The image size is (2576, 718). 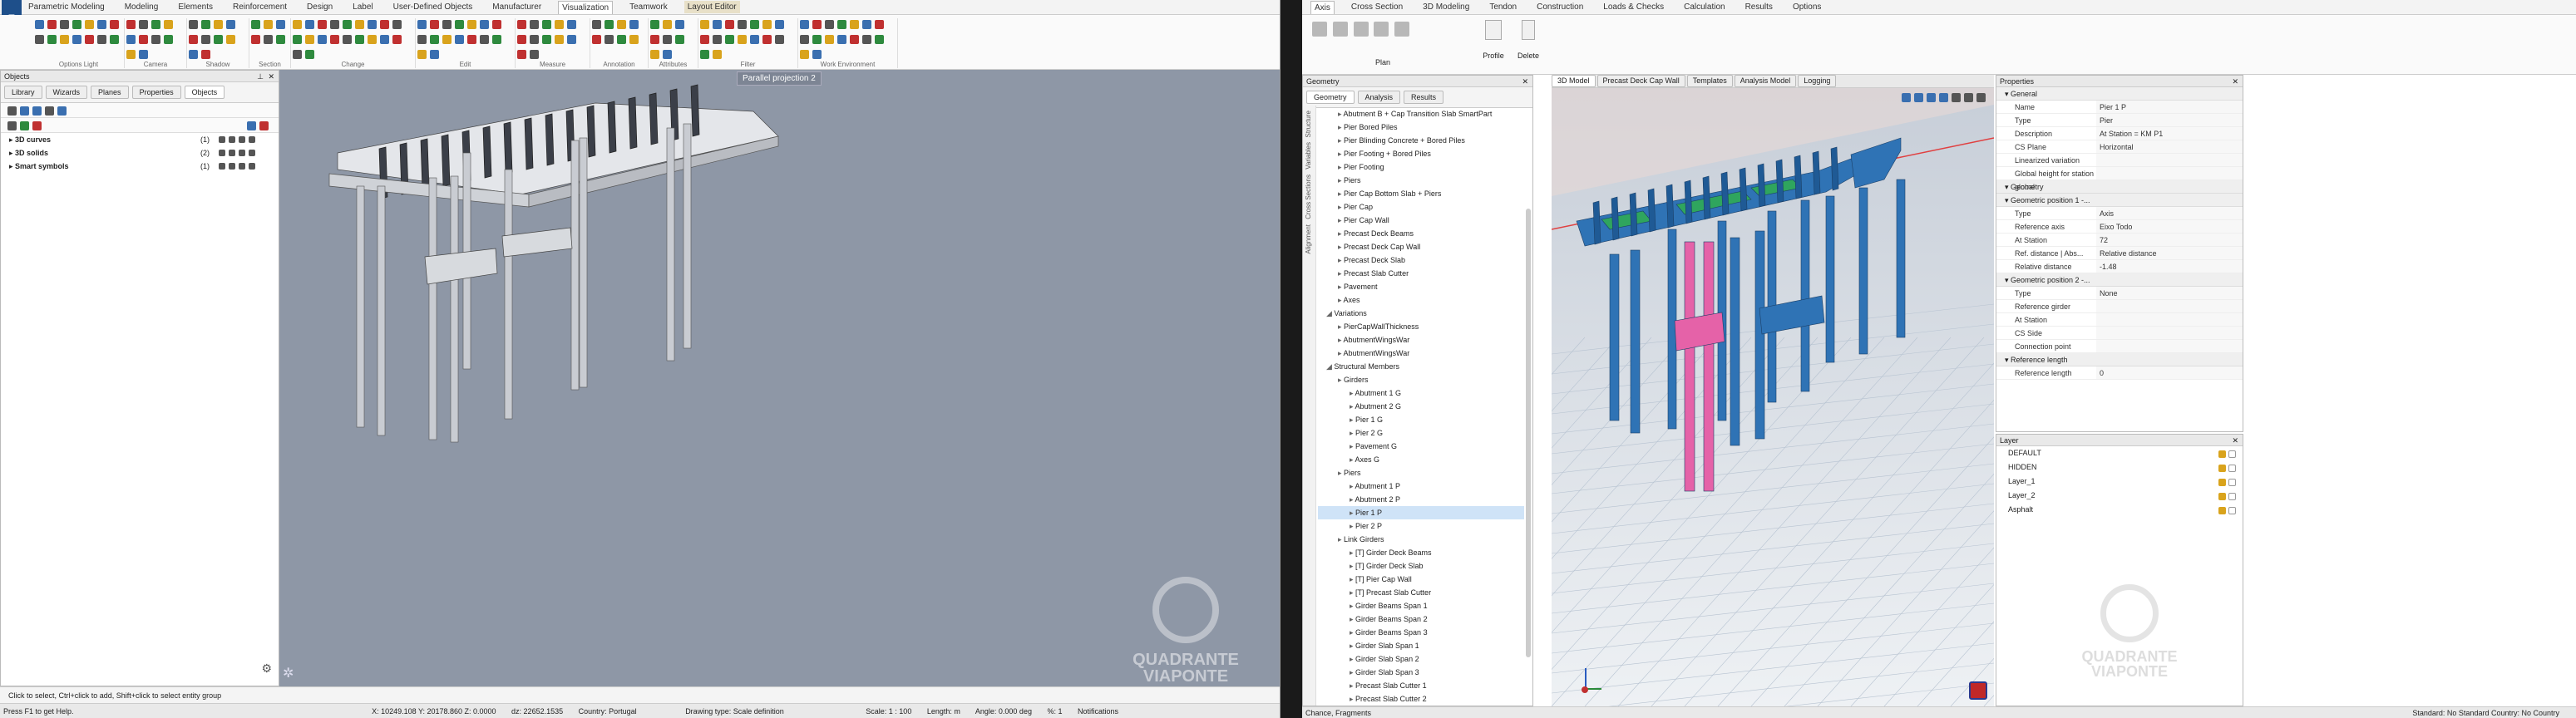 I want to click on tree-item: ▸ [T] Girder Deck Beams, so click(x=1421, y=552).